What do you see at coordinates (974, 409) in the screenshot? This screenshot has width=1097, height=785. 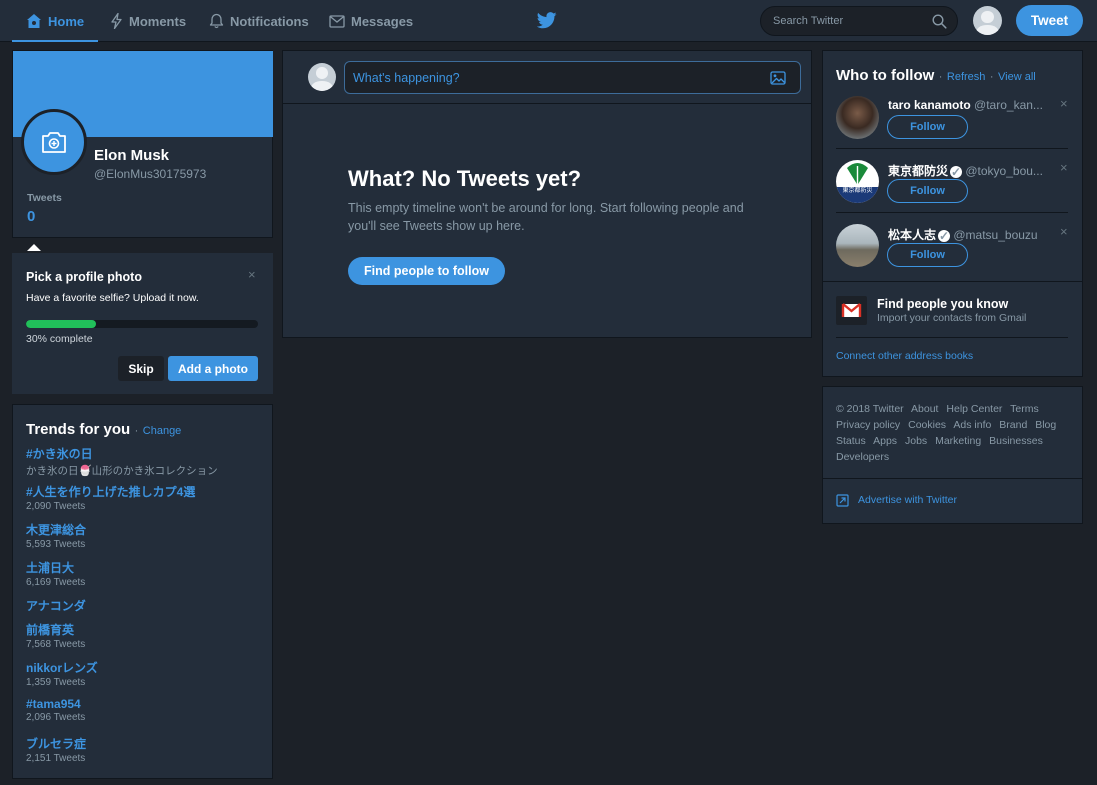 I see `footer-link: Help Center` at bounding box center [974, 409].